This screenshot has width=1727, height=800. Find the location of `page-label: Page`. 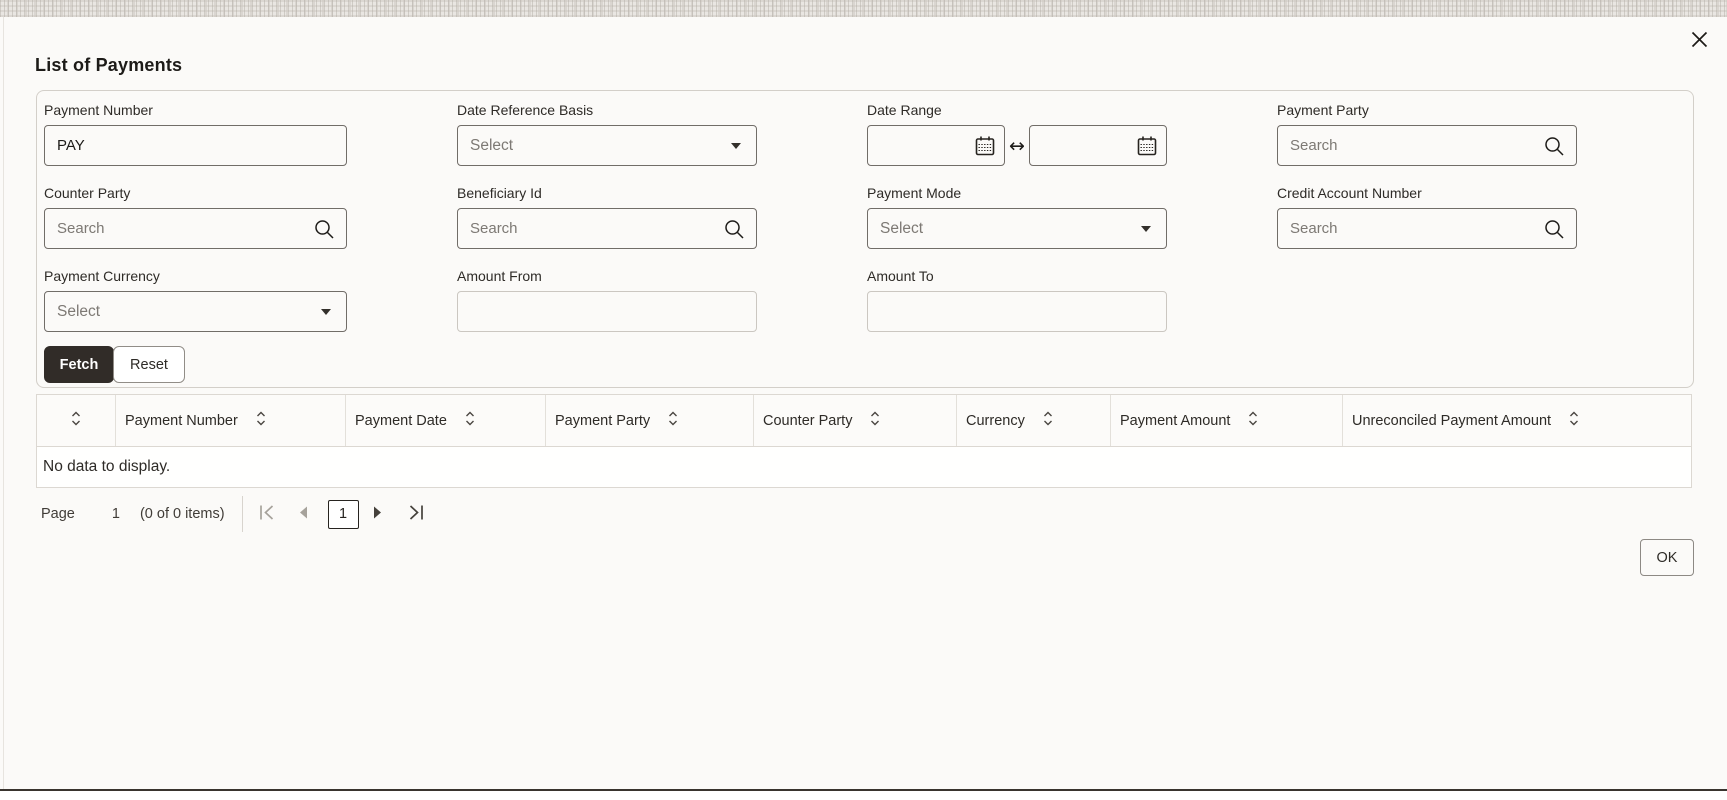

page-label: Page is located at coordinates (58, 514).